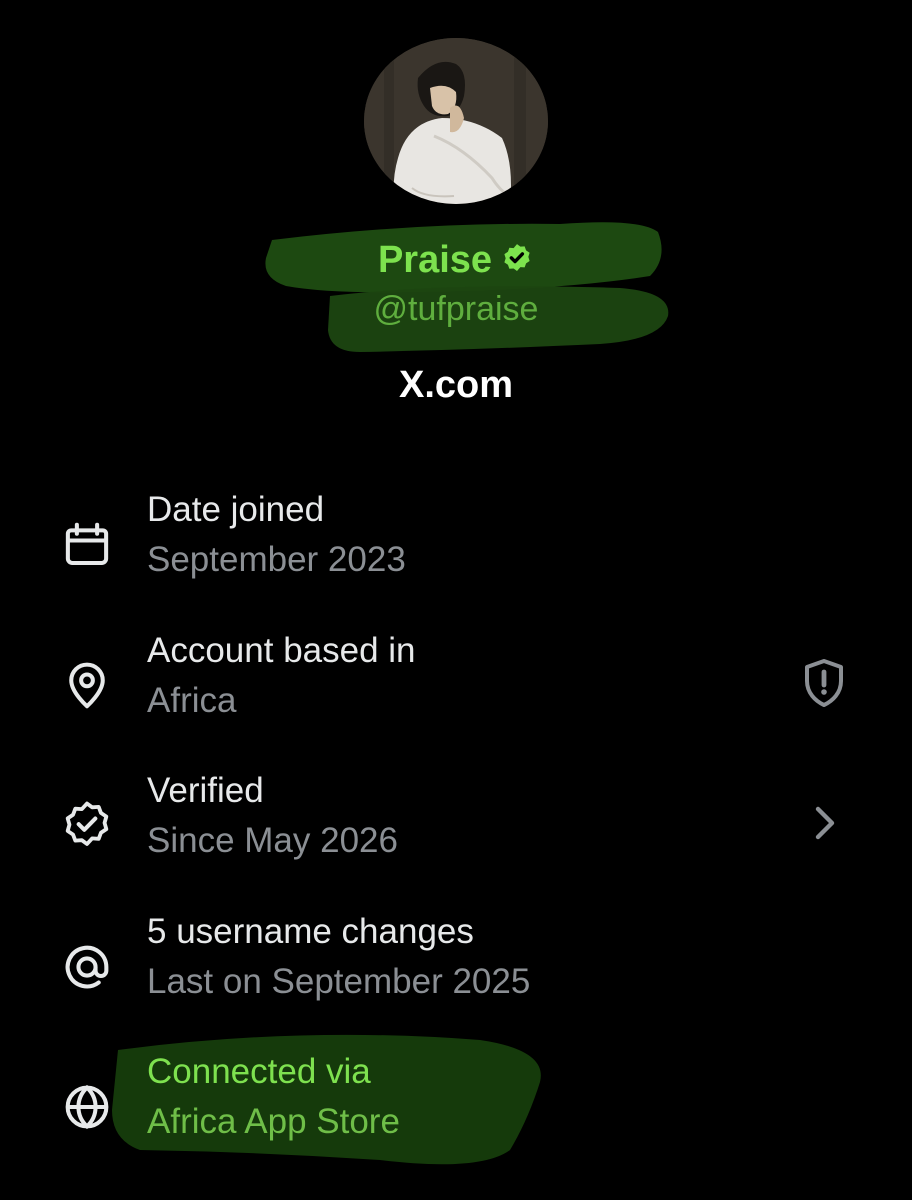 The image size is (912, 1200). I want to click on profile-name-row: Praise, so click(456, 260).